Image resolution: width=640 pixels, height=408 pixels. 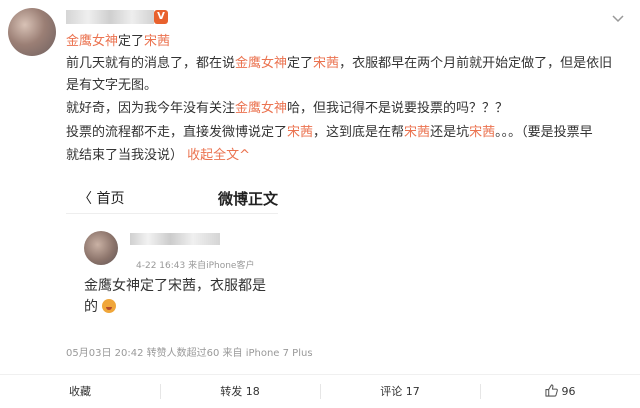 What do you see at coordinates (551, 390) in the screenshot?
I see `thumbs-up-icon` at bounding box center [551, 390].